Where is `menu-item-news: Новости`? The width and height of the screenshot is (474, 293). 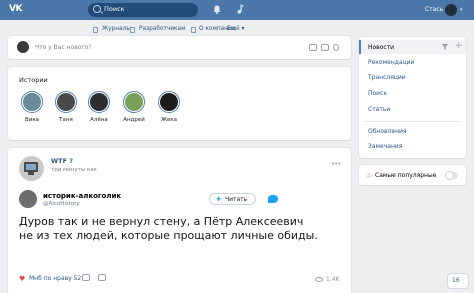
menu-item-news: Новости is located at coordinates (381, 47).